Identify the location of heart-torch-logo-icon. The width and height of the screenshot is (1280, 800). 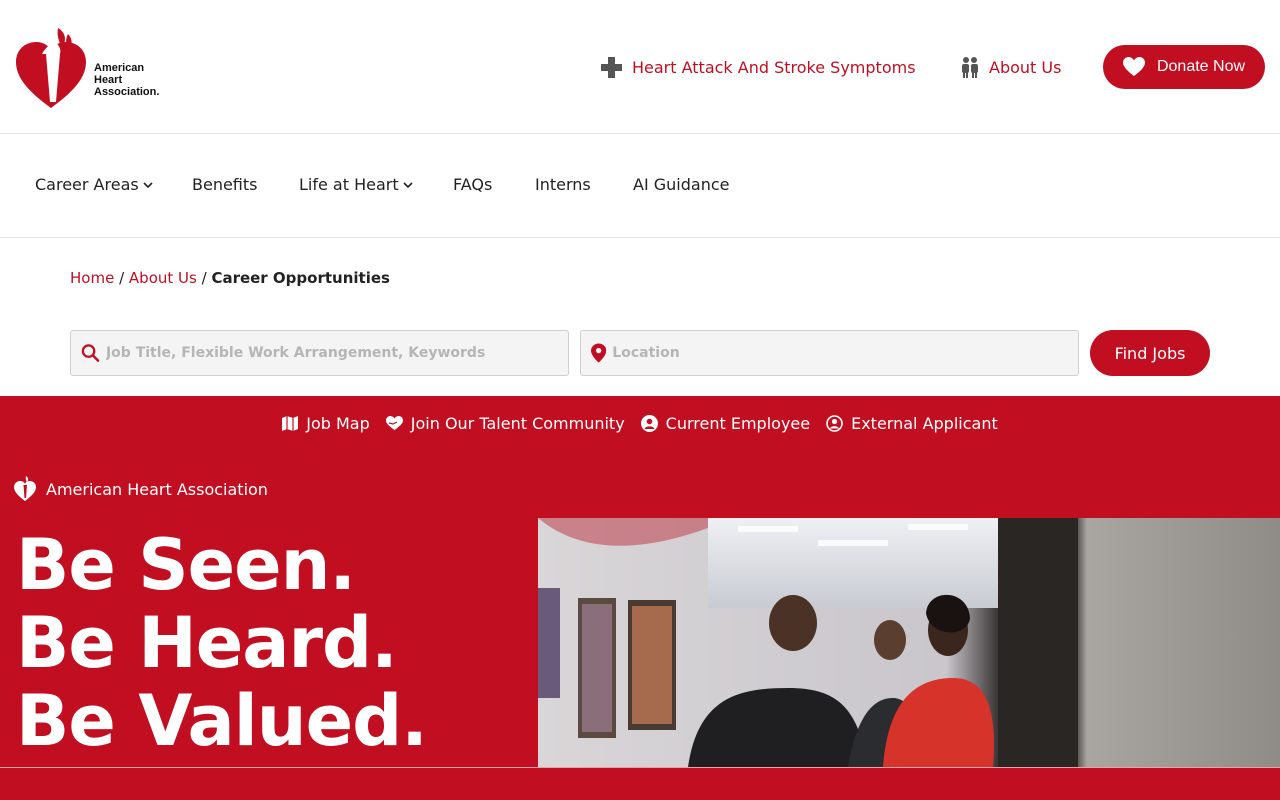
(51, 68).